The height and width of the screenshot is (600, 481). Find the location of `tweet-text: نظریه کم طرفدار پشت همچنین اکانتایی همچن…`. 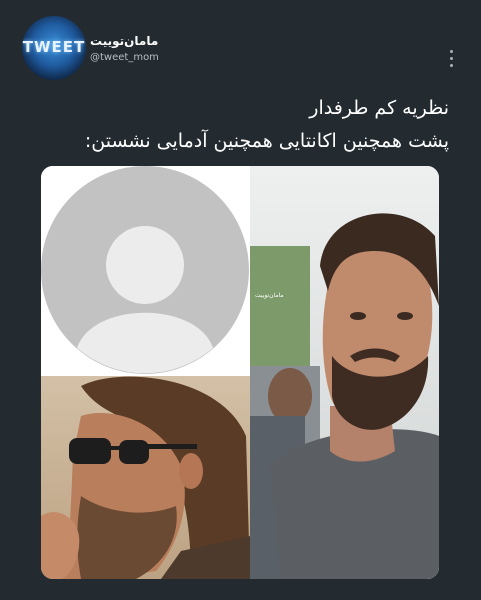

tweet-text: نظریه کم طرفدار پشت همچنین اکانتایی همچن… is located at coordinates (239, 125).